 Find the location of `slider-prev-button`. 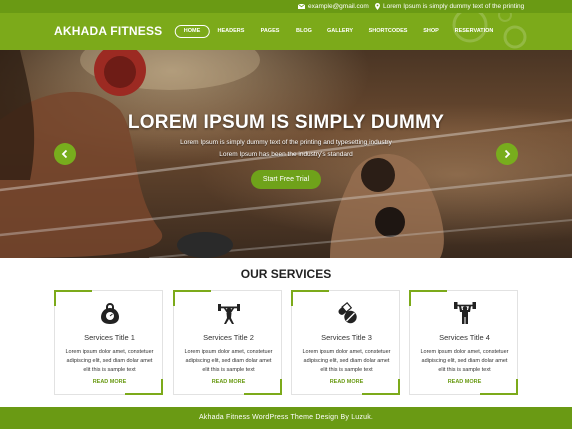

slider-prev-button is located at coordinates (65, 154).